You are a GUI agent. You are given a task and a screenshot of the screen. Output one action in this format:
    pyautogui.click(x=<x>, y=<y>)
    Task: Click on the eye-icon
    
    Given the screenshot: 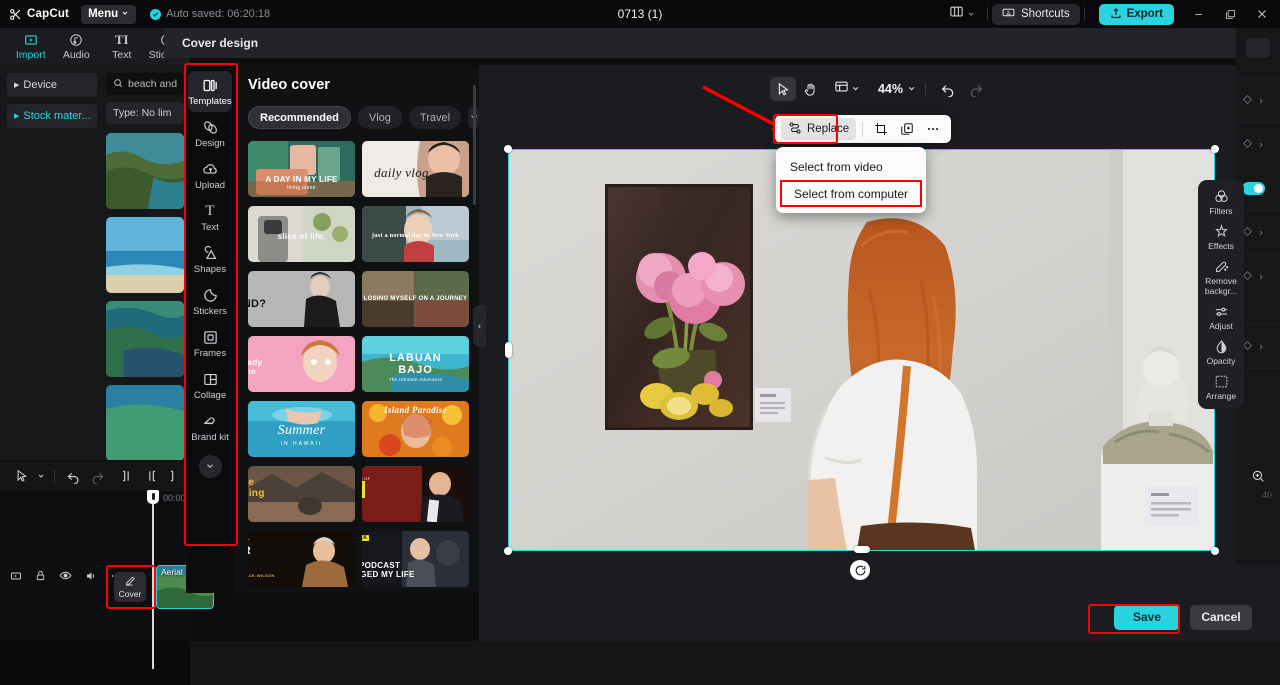 What is the action you would take?
    pyautogui.click(x=65, y=575)
    